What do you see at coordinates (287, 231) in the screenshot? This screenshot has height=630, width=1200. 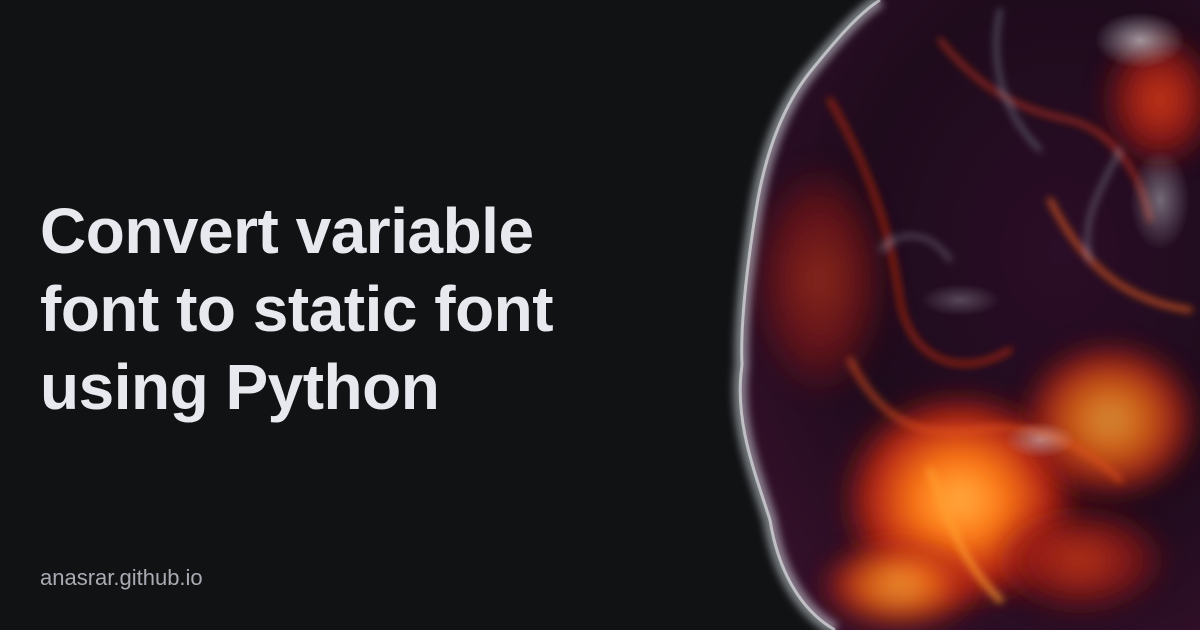 I see `title-line-1: Convert variable` at bounding box center [287, 231].